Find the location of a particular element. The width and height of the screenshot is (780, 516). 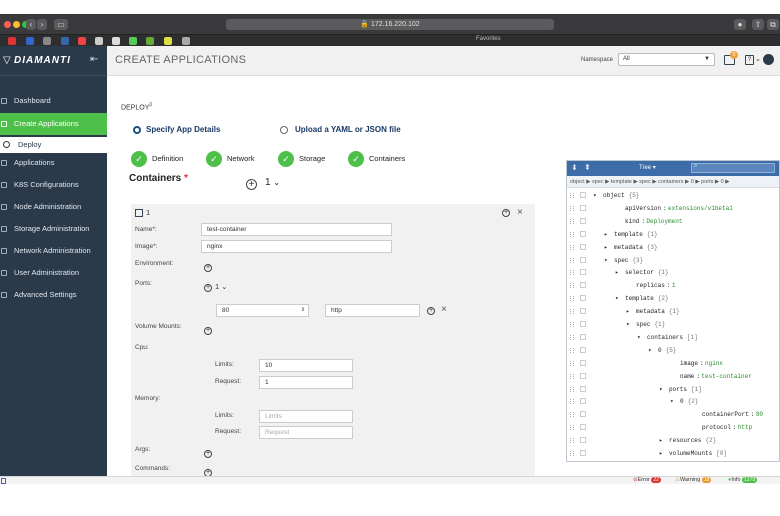

tree-value: http is located at coordinates (745, 427).